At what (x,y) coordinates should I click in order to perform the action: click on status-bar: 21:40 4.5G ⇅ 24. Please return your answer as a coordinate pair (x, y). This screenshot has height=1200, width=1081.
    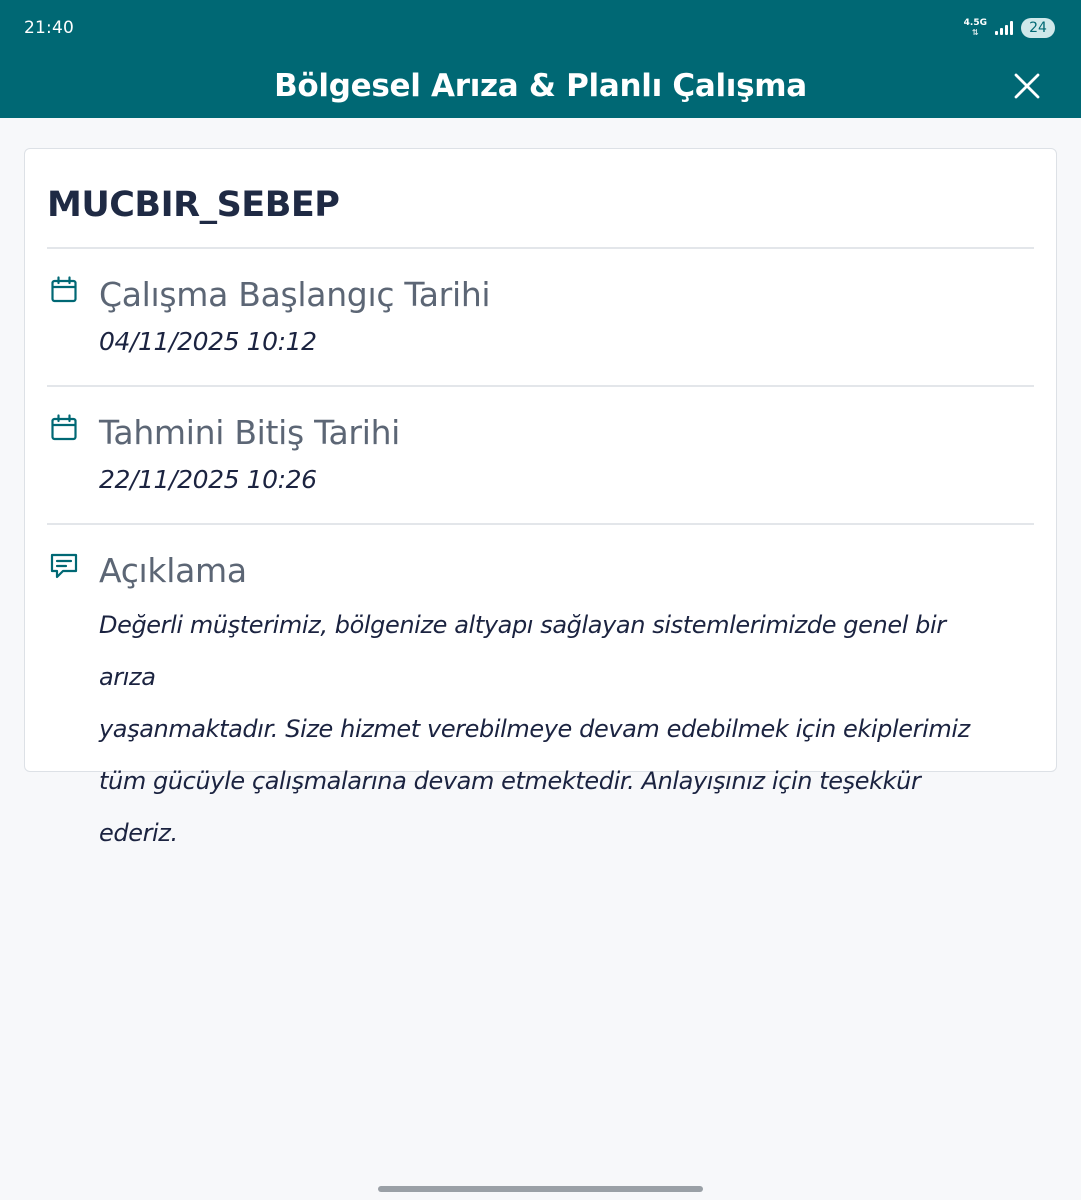
    Looking at the image, I should click on (540, 29).